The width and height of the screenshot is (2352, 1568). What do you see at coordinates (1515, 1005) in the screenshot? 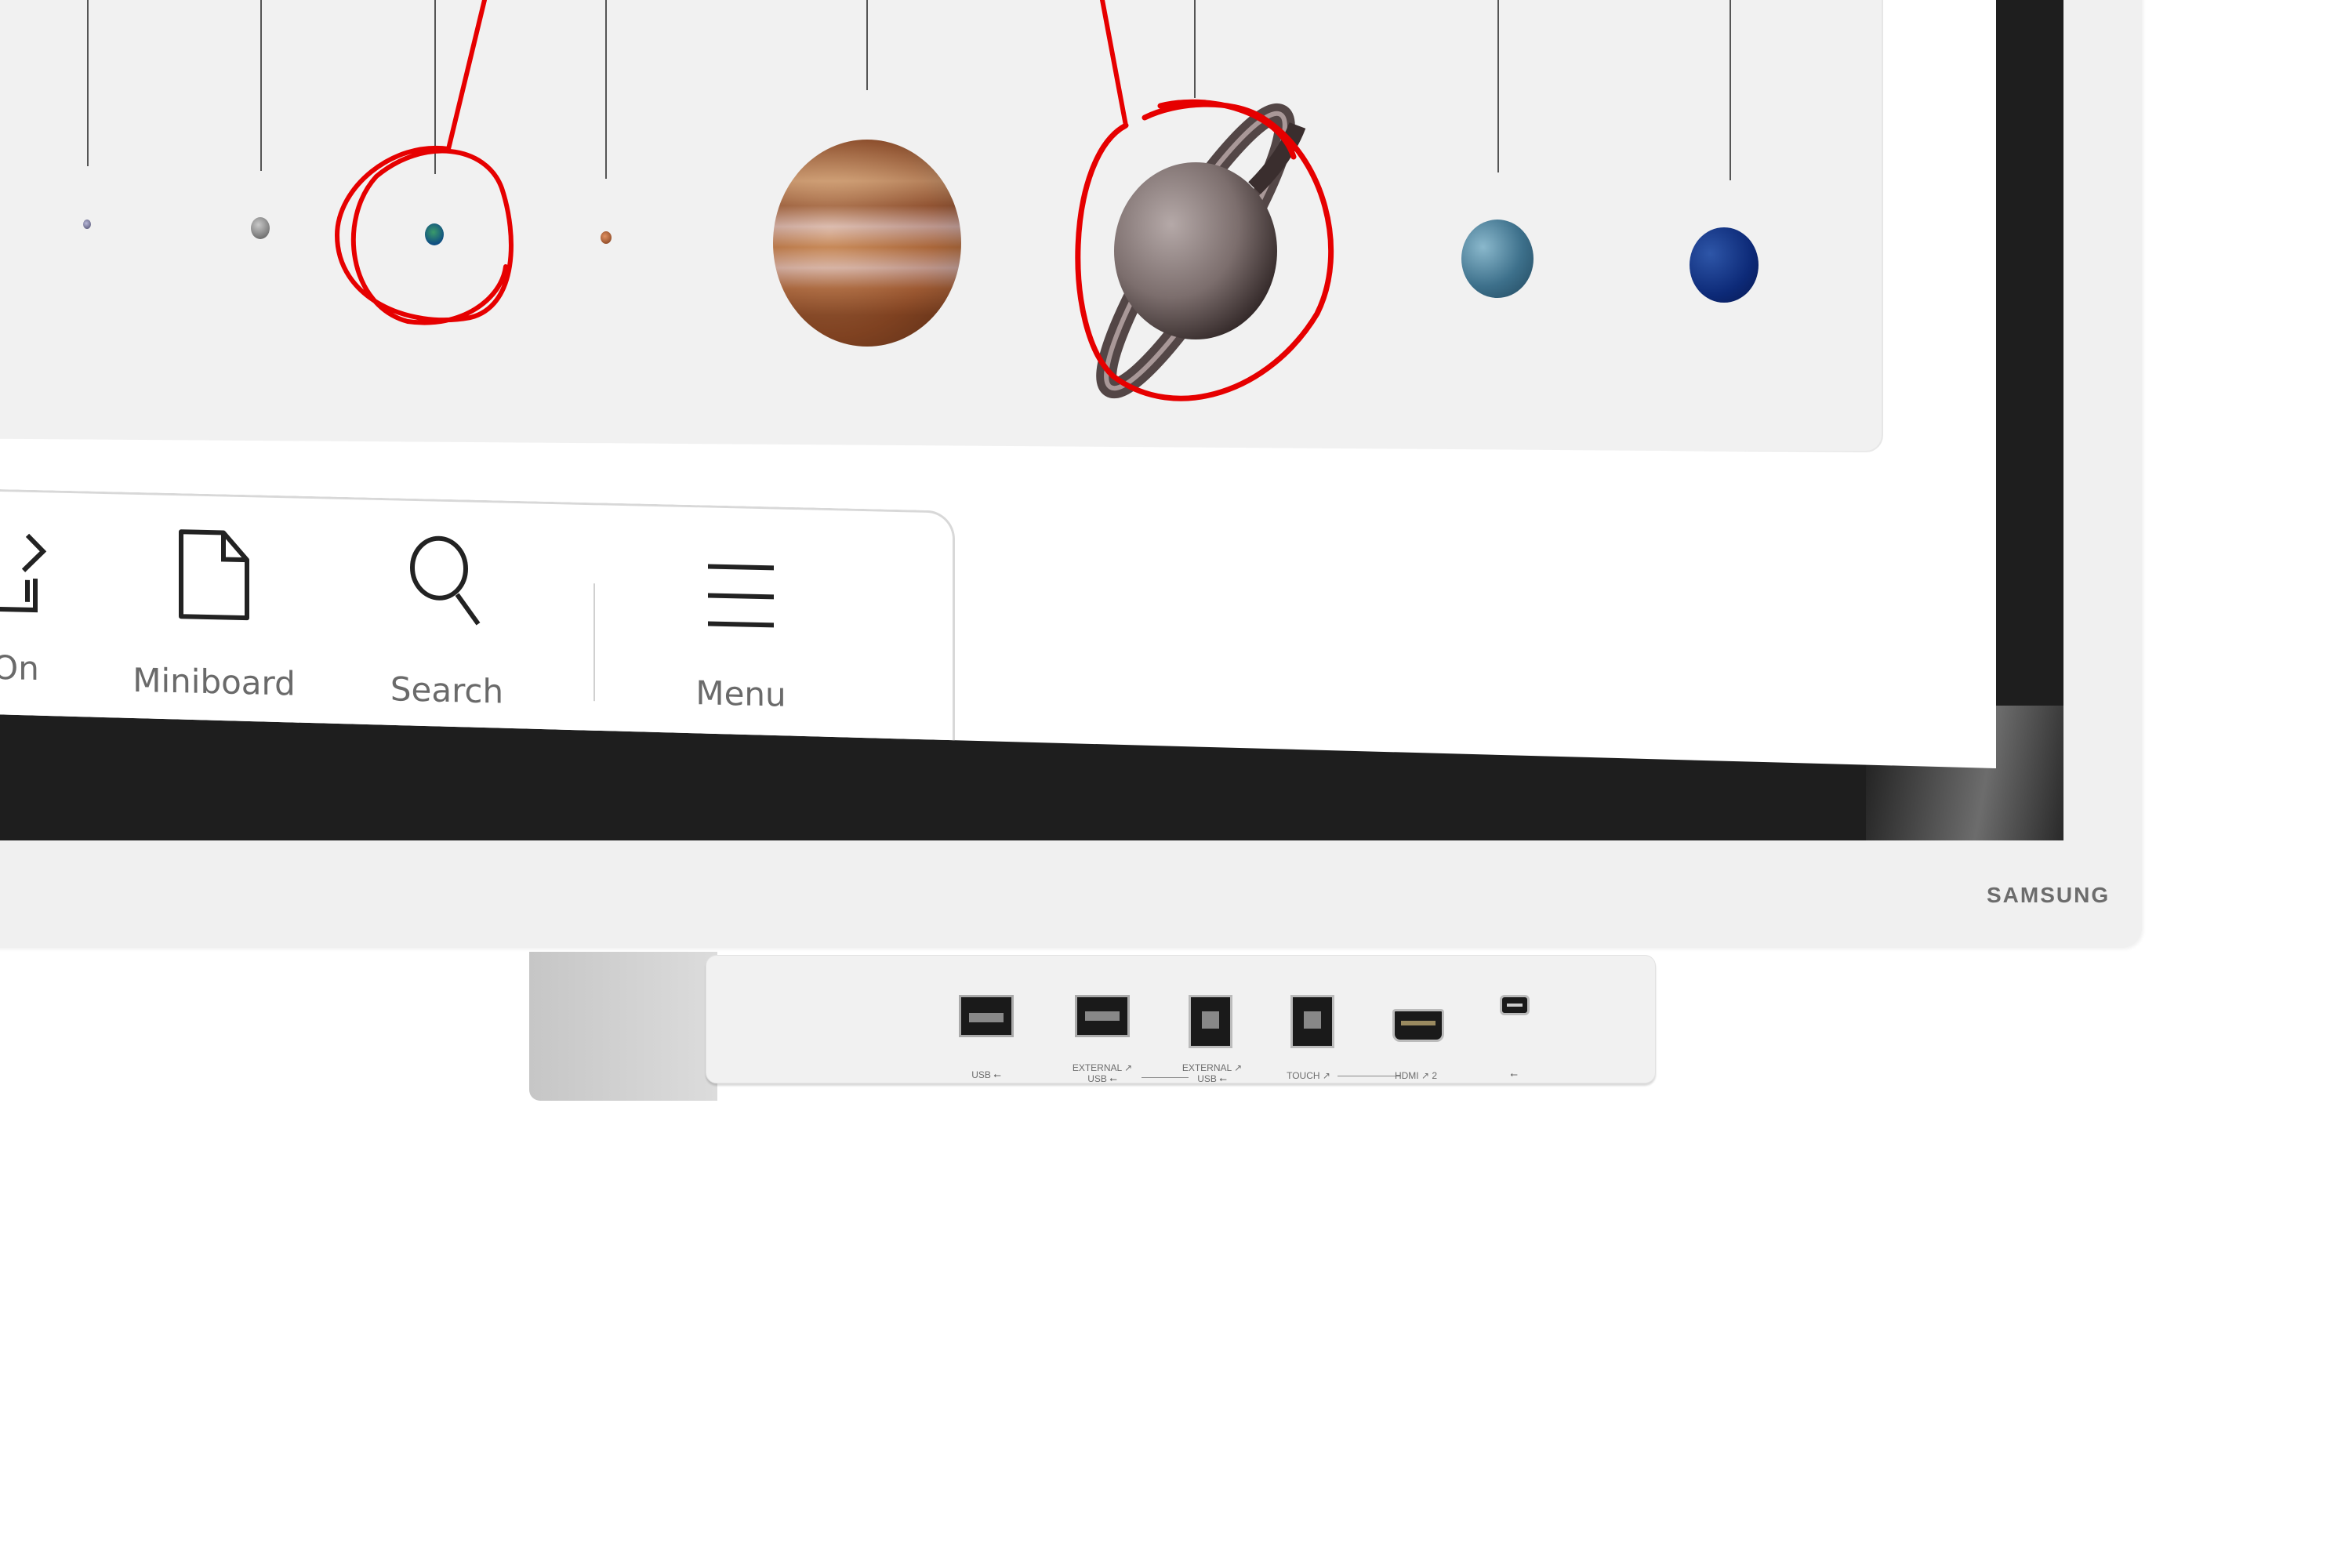
I see `usb-c-port` at bounding box center [1515, 1005].